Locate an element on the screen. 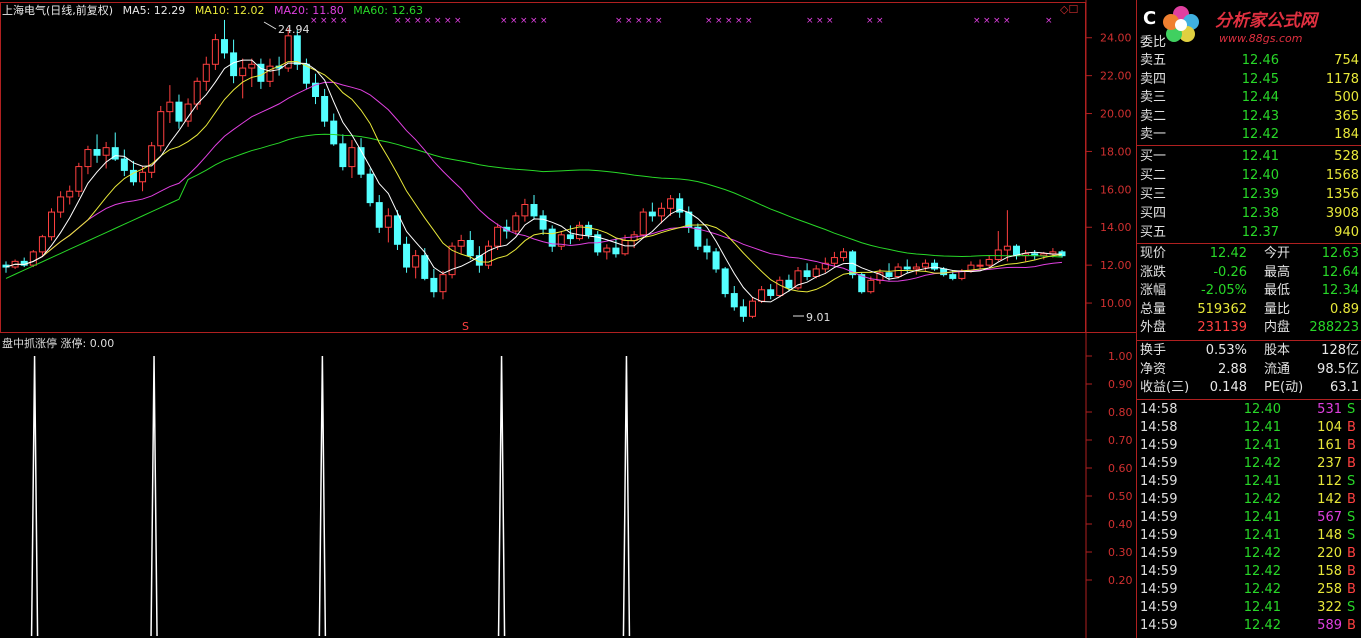 The height and width of the screenshot is (638, 1361). trade-row: 14:59 12.42 258 B is located at coordinates (1249, 590).